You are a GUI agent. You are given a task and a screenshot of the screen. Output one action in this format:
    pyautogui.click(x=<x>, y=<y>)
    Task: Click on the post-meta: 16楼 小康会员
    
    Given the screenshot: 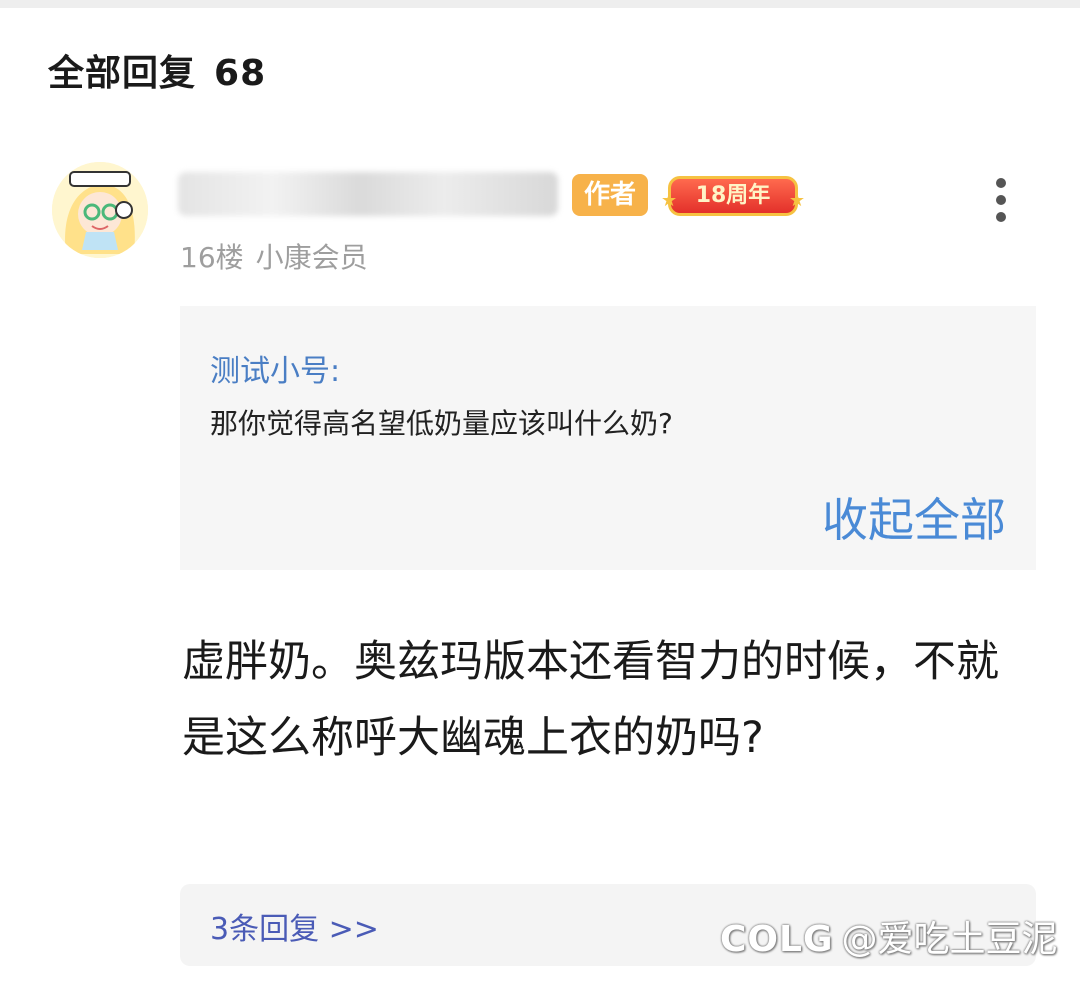 What is the action you would take?
    pyautogui.click(x=274, y=256)
    